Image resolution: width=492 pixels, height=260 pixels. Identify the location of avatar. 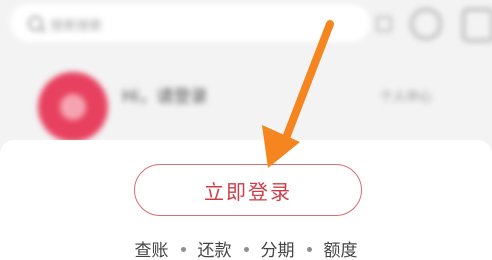
(73, 107).